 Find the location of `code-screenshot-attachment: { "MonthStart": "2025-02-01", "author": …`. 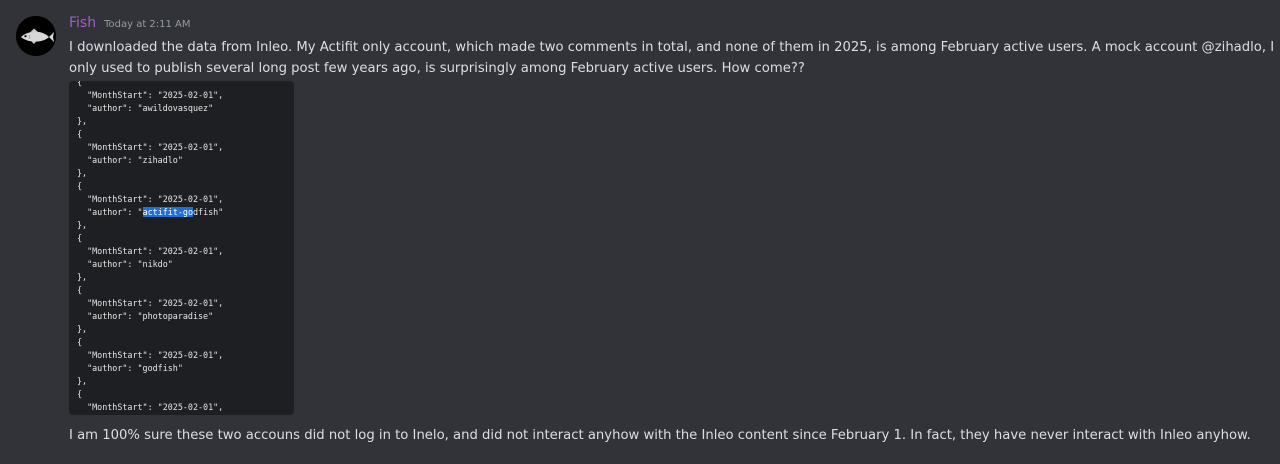

code-screenshot-attachment: { "MonthStart": "2025-02-01", "author": … is located at coordinates (181, 248).